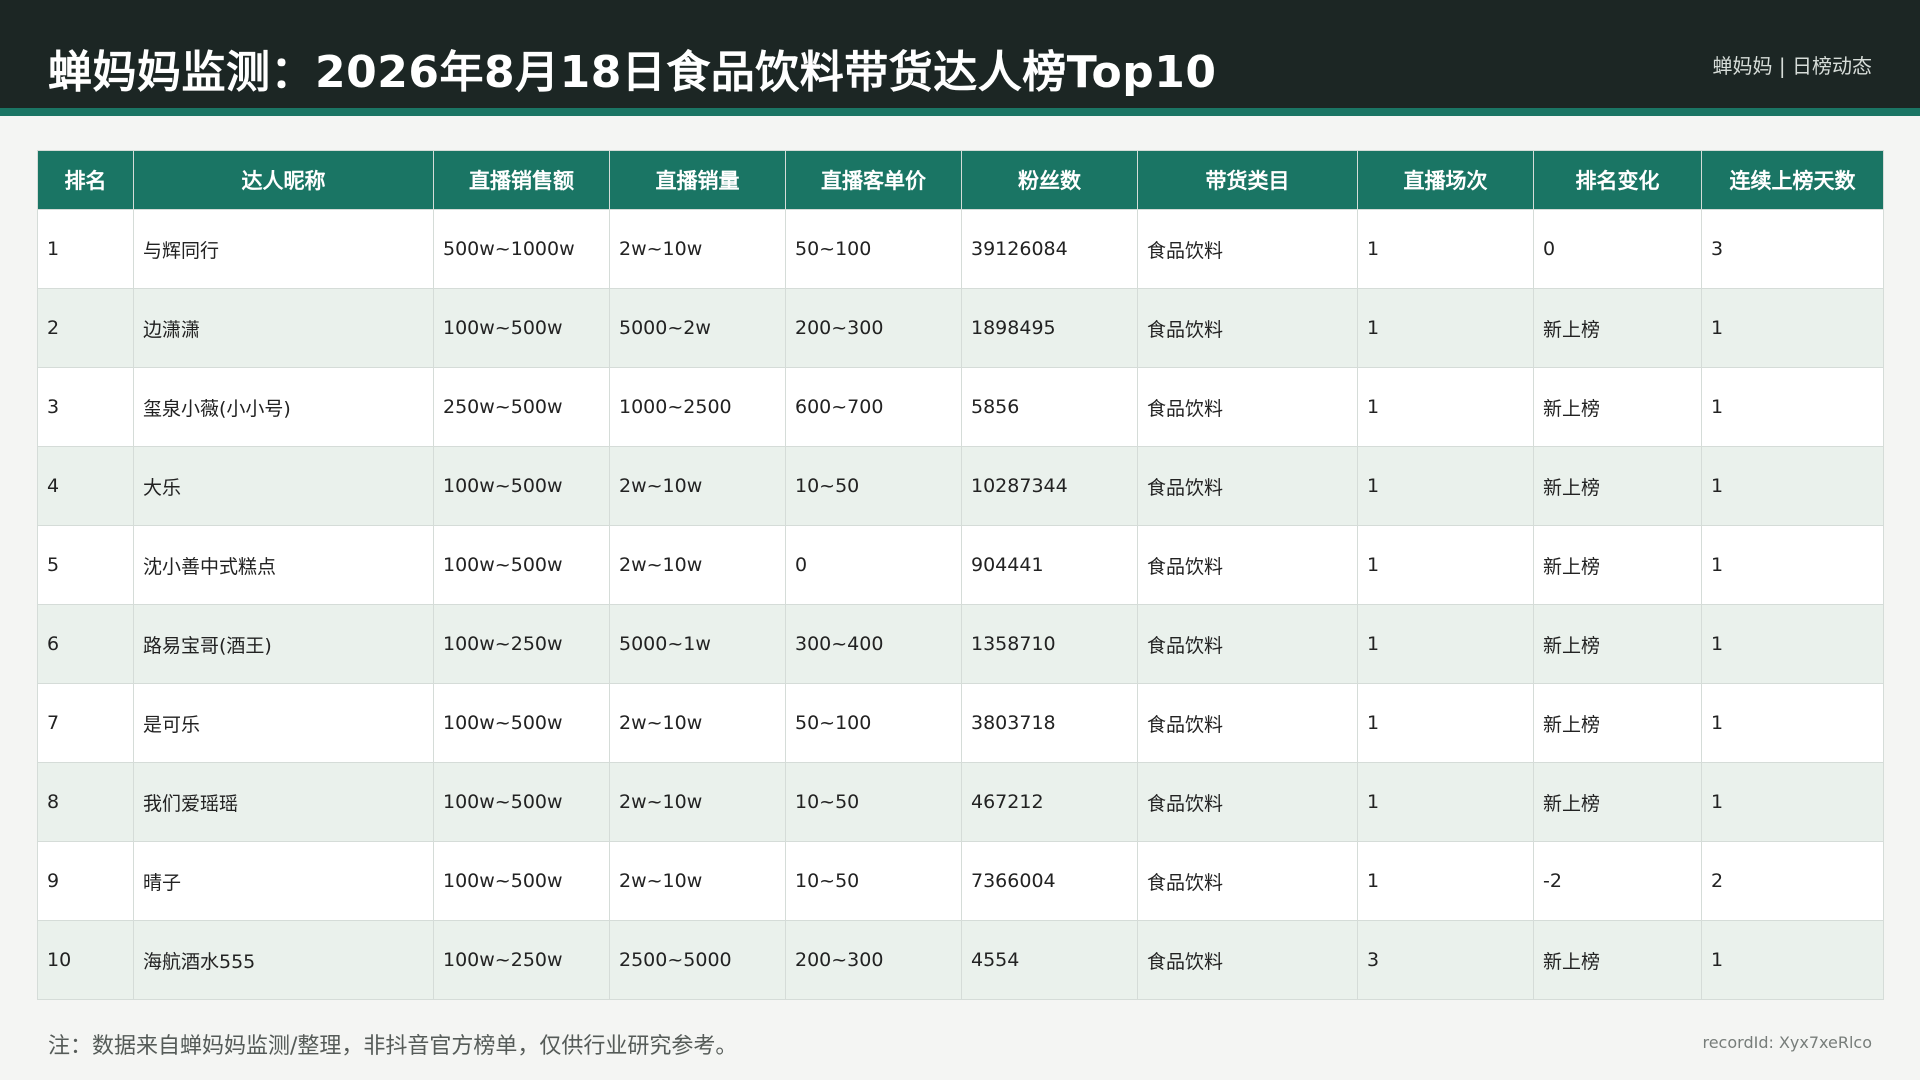 This screenshot has height=1080, width=1920. I want to click on cell-unit-price: 0, so click(873, 565).